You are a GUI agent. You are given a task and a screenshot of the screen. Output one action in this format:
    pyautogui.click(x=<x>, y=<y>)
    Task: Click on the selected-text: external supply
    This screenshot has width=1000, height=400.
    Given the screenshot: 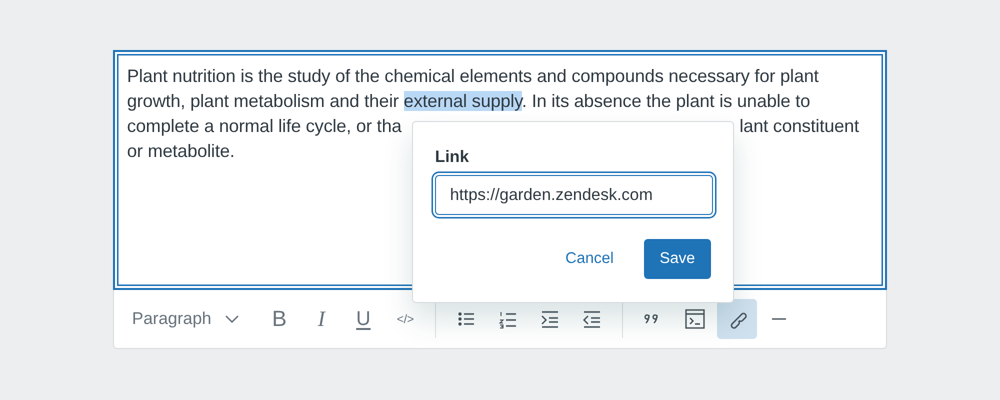 What is the action you would take?
    pyautogui.click(x=463, y=101)
    